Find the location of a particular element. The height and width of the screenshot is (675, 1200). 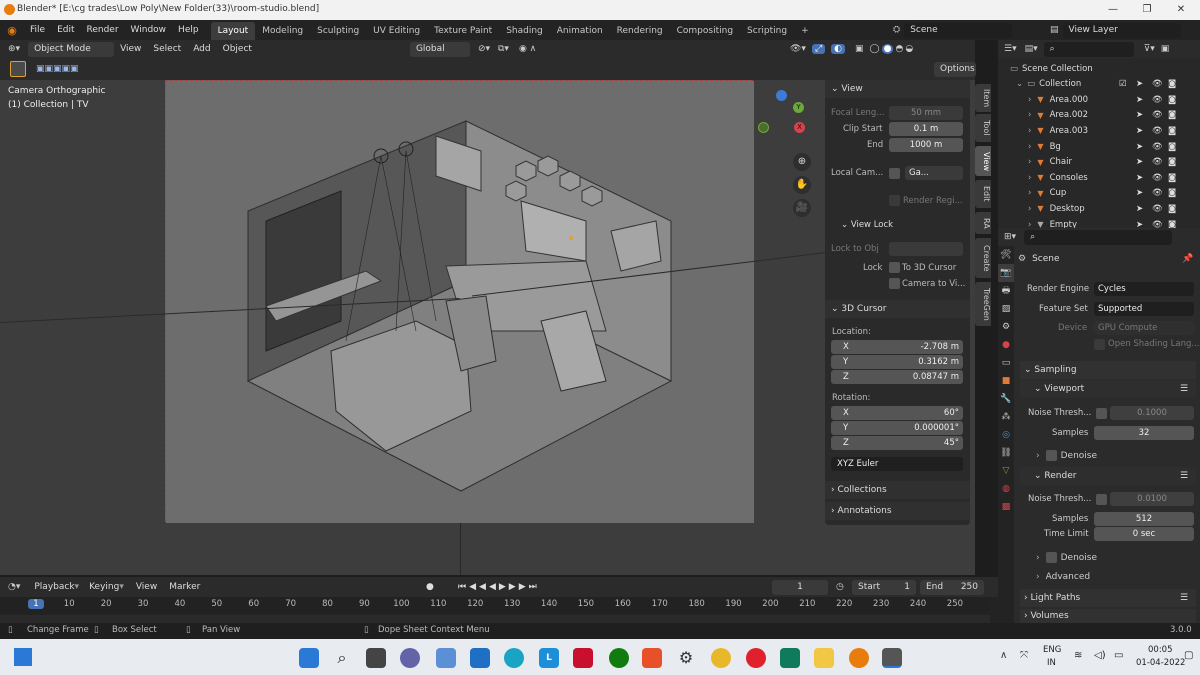

settings-gear-icon: ⚙ is located at coordinates (686, 658).